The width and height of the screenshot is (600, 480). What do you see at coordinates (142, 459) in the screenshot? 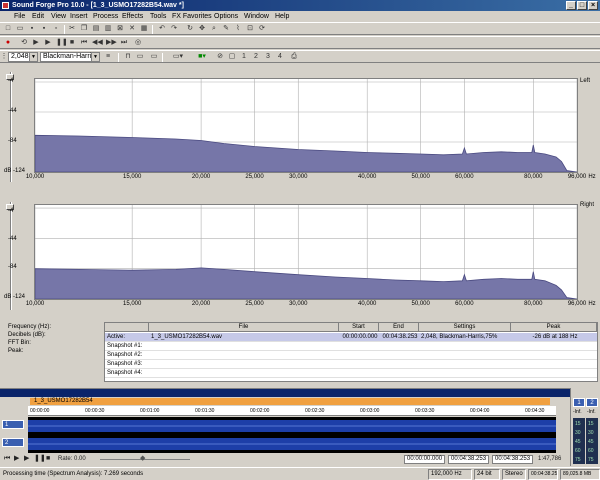
I see `rate-slider-thumb: ◆` at bounding box center [142, 459].